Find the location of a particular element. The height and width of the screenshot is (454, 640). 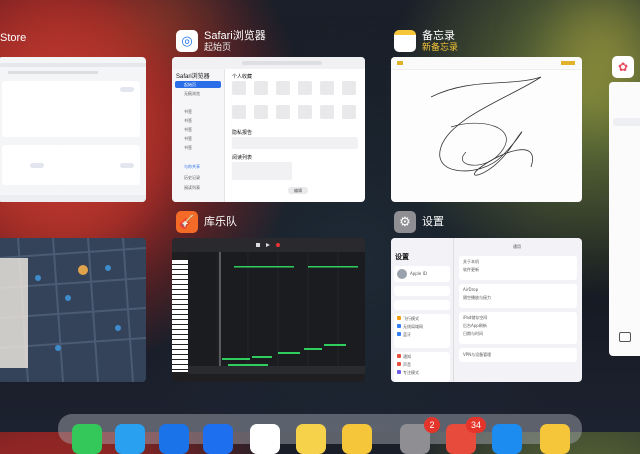

settings-detail-row: 关于本机 is located at coordinates (471, 262).